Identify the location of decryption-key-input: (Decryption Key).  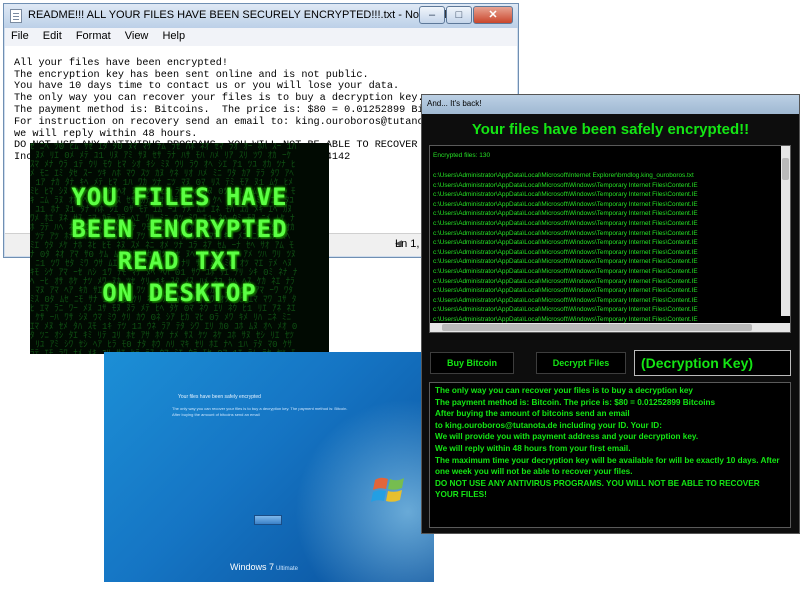
(712, 363).